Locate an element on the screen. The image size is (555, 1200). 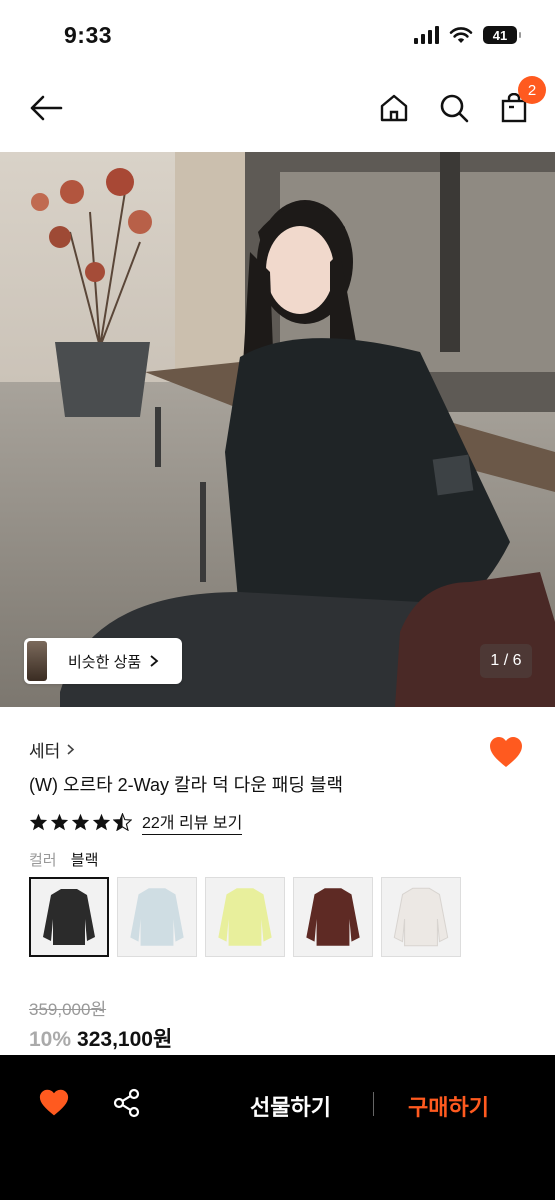
swatch-ivory is located at coordinates (421, 917).